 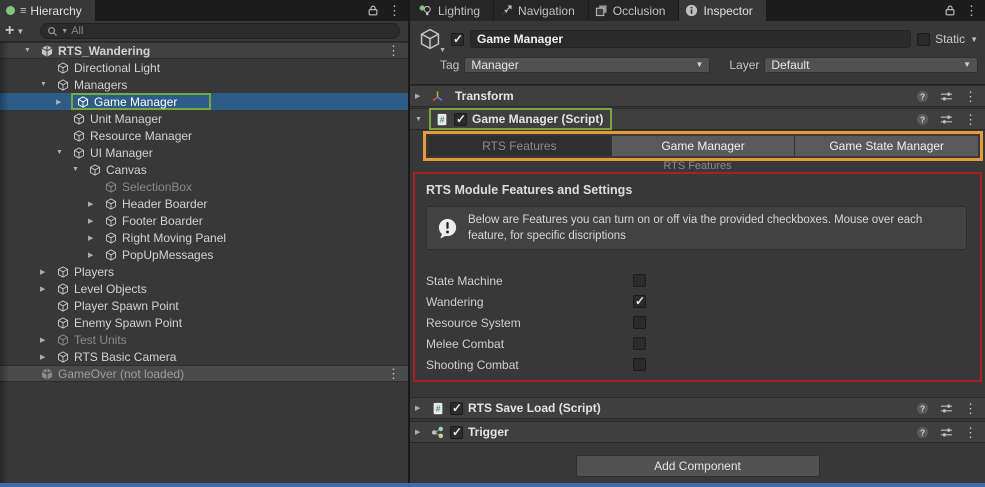 I want to click on feature-label: Wandering, so click(x=455, y=301).